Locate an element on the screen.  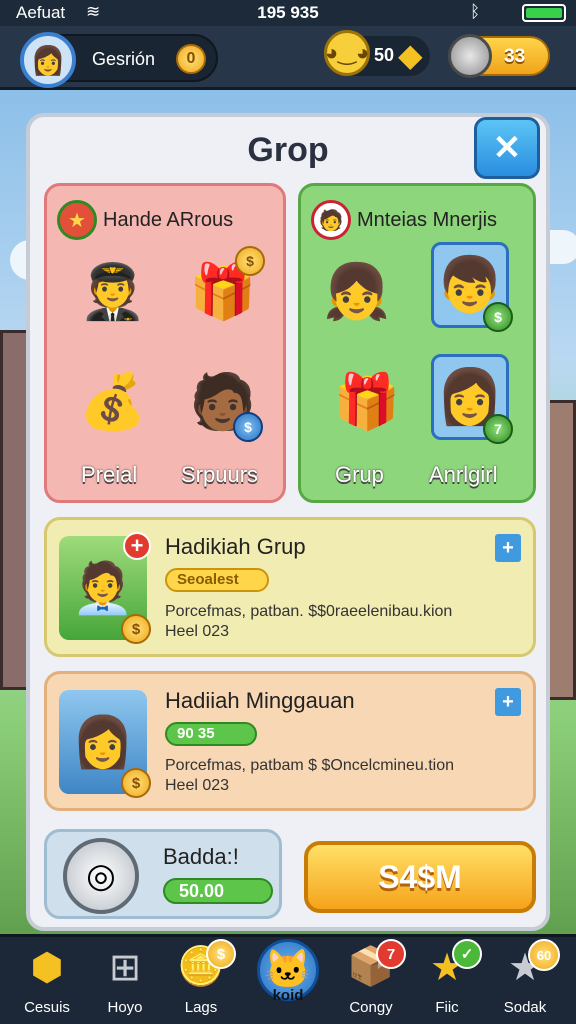
profile-pill: 👩 Gesrión 0 is located at coordinates (119, 60).